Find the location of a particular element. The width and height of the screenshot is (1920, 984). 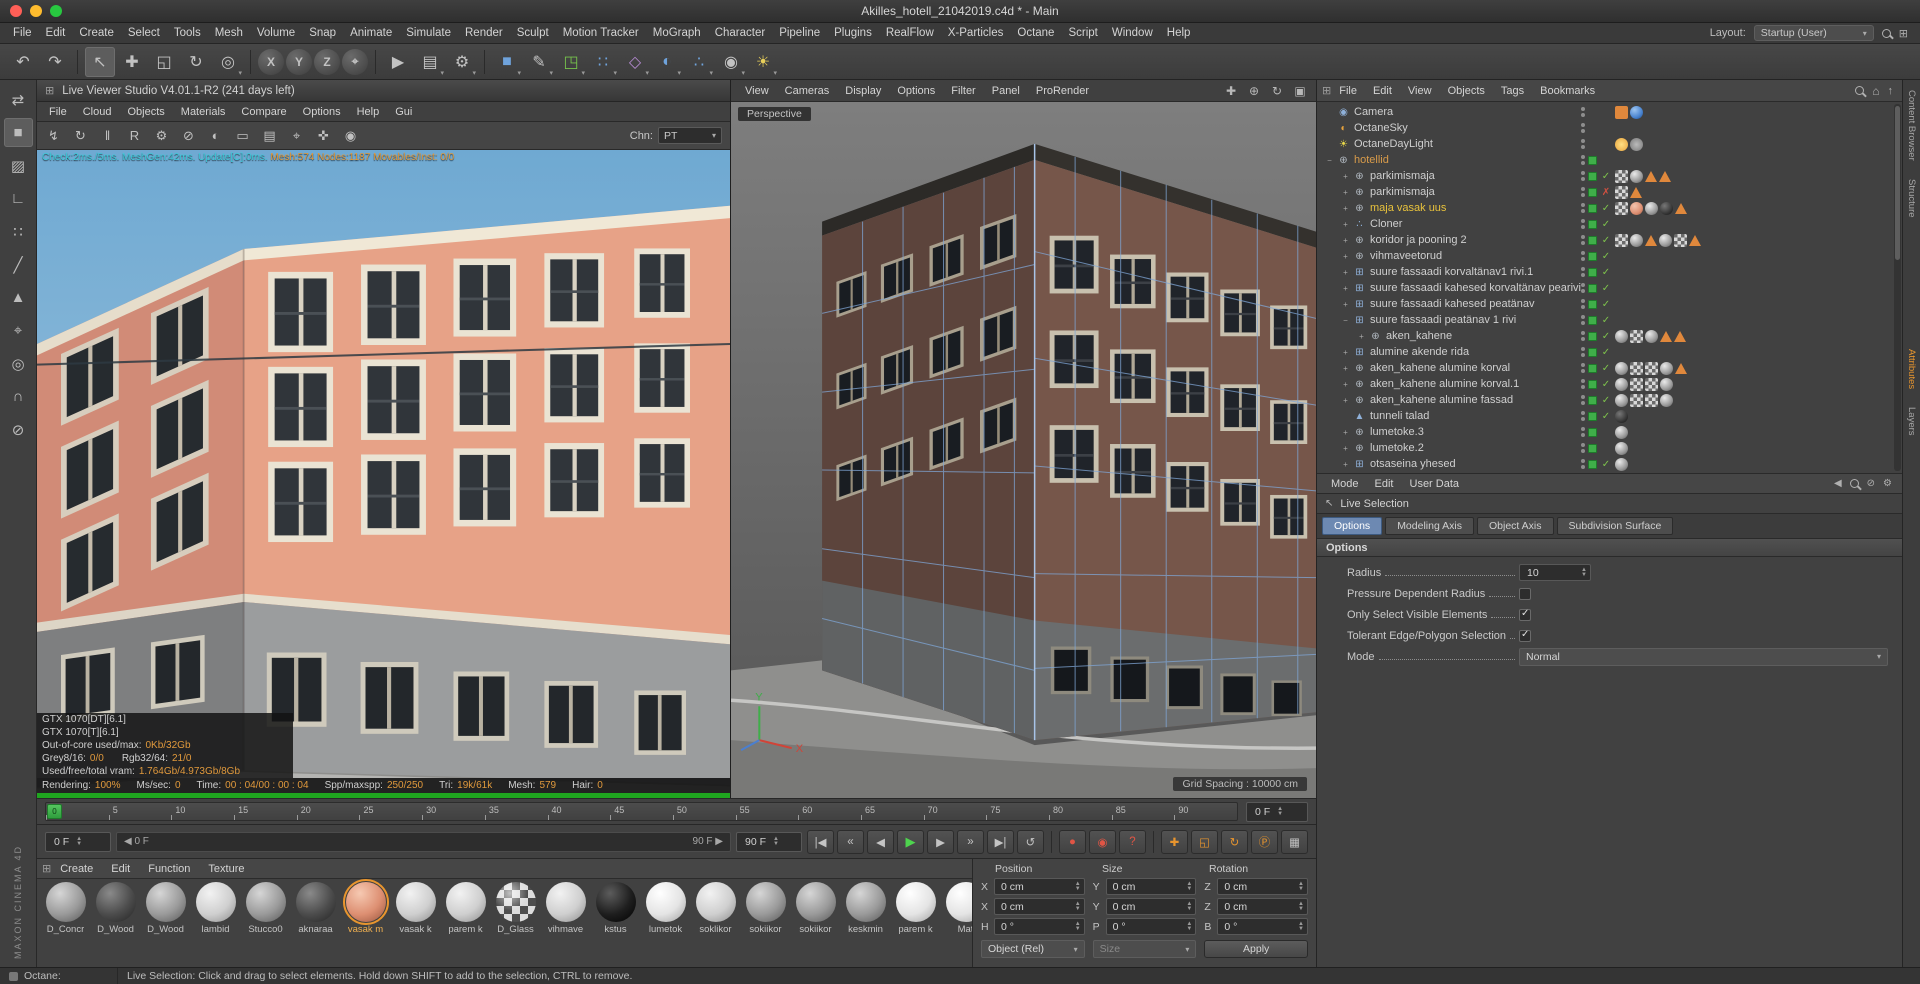

object-row: + ⊕ koridor ja pooning 2 ✓ is located at coordinates (1609, 240).